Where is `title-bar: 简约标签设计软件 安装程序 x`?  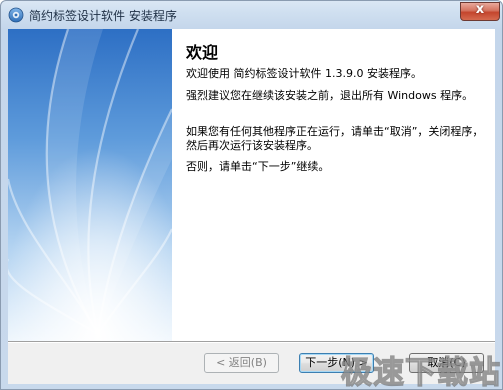
title-bar: 简约标签设计软件 安装程序 x is located at coordinates (251, 15).